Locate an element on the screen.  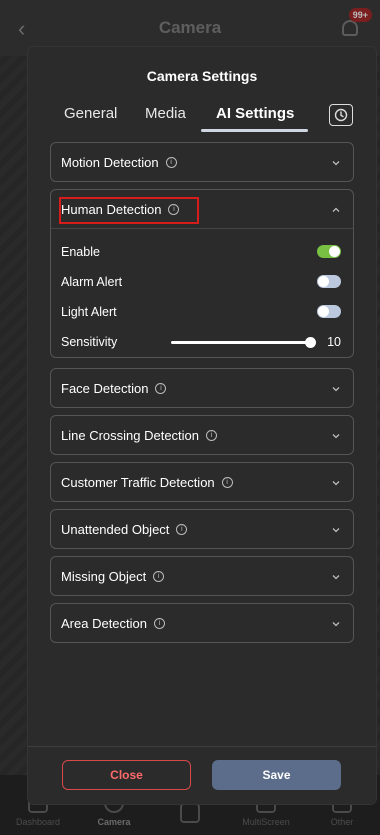
section-customer-traffic-detection: Customer Traffic Detection i is located at coordinates (202, 482).